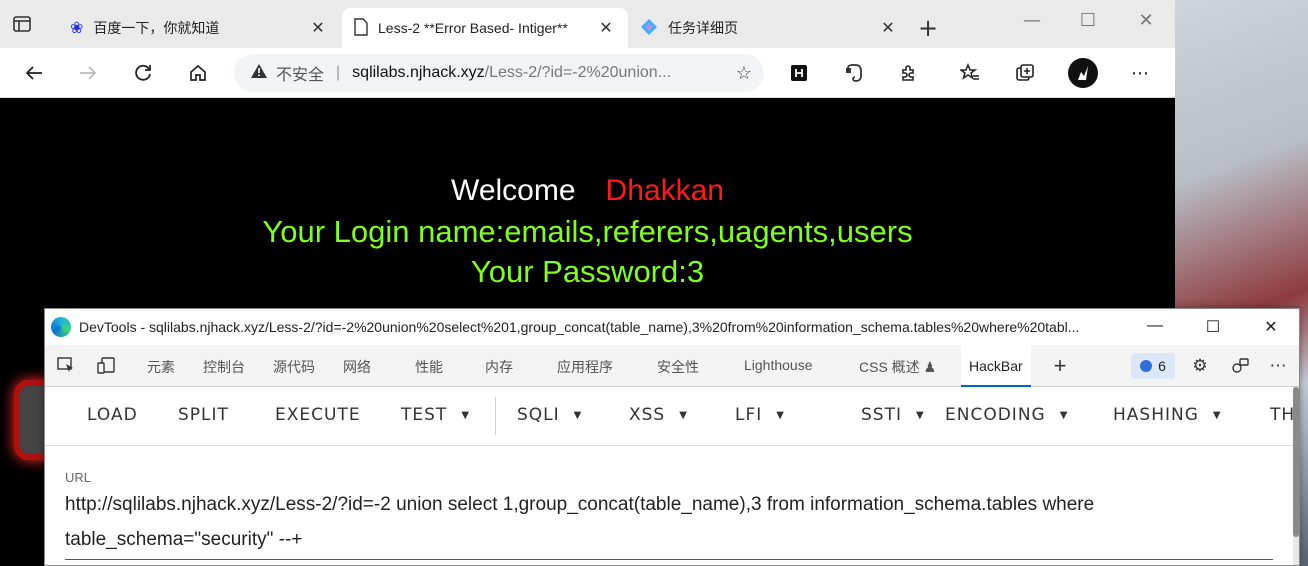  Describe the element at coordinates (1155, 326) in the screenshot. I see `devtools-minimize-button: —` at that location.